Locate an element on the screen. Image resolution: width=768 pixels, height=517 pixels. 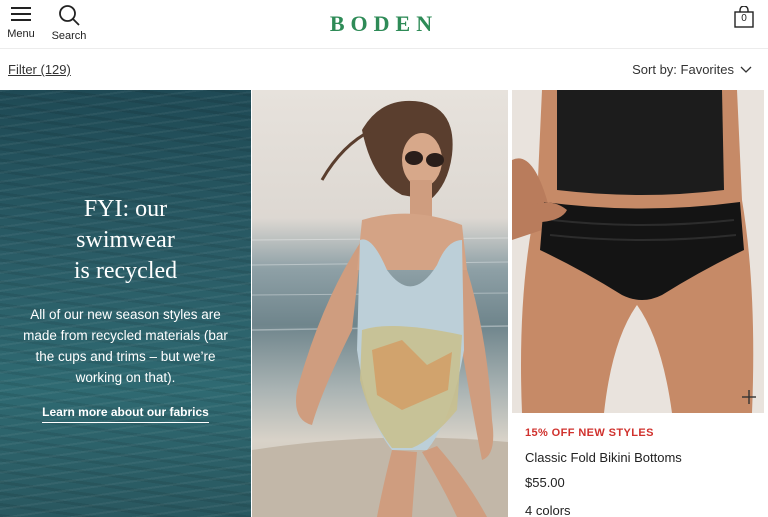
hamburger-menu-icon is located at coordinates (21, 14).